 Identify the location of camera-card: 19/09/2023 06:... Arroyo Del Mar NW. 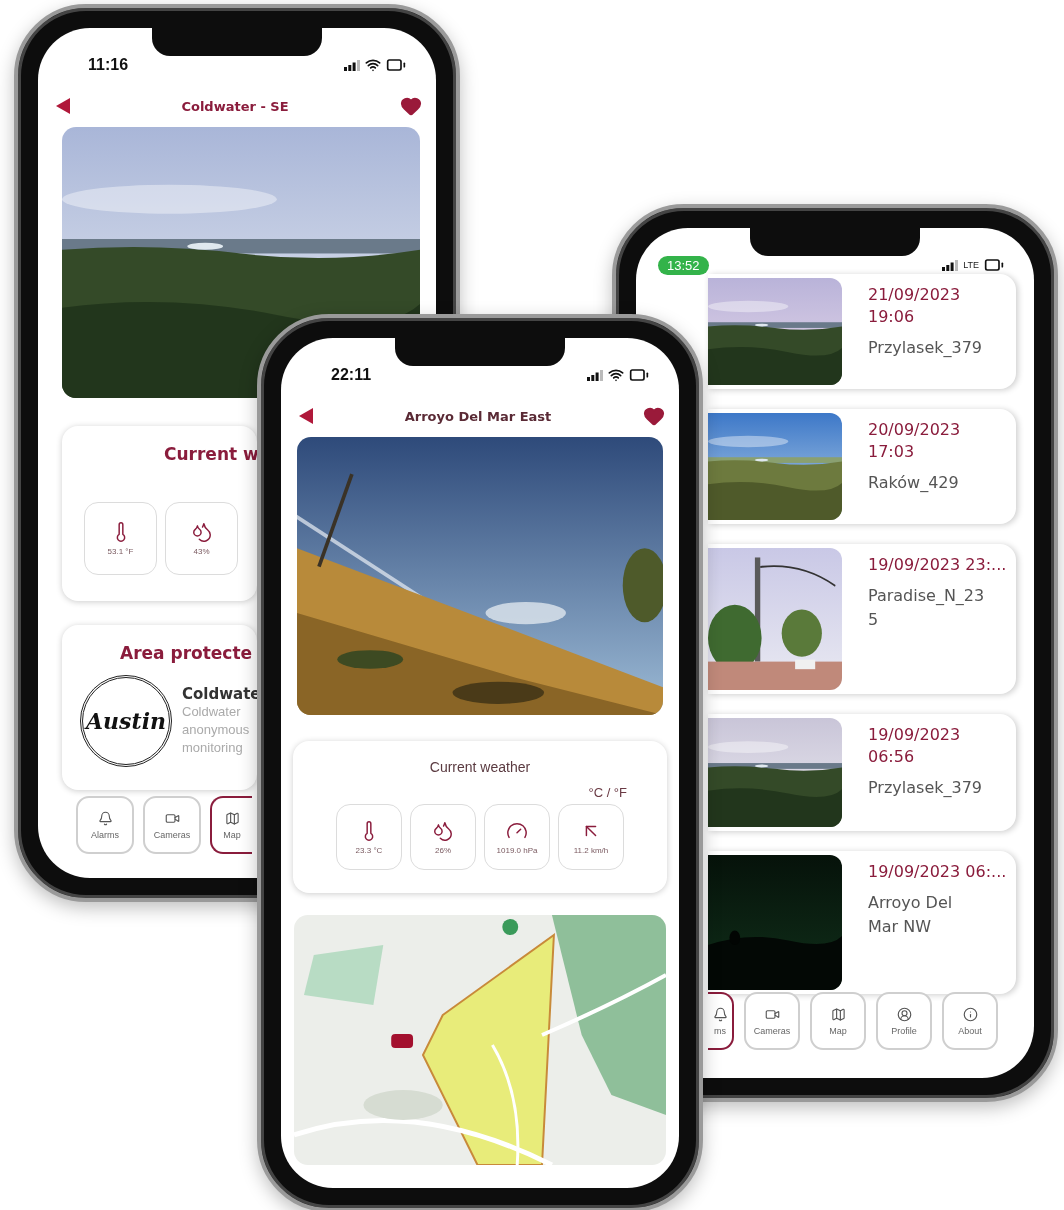
(862, 922).